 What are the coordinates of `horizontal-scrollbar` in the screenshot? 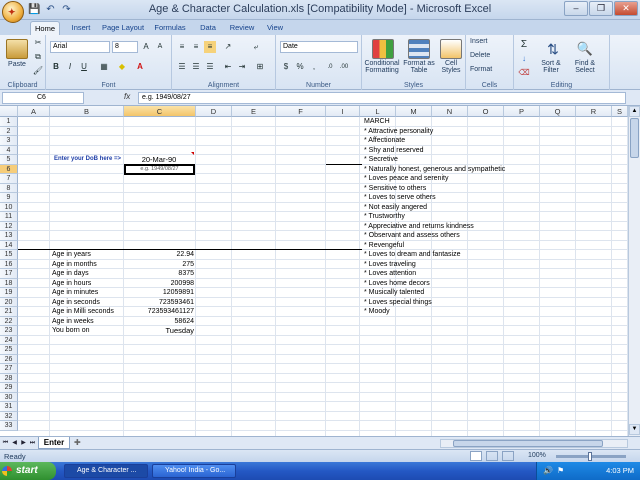 It's located at (534, 443).